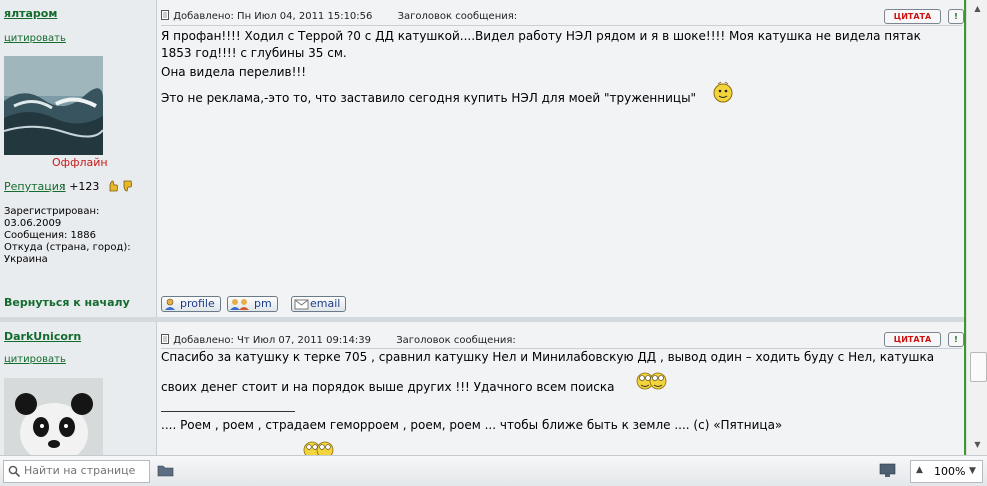  What do you see at coordinates (978, 367) in the screenshot?
I see `scroll-thumb` at bounding box center [978, 367].